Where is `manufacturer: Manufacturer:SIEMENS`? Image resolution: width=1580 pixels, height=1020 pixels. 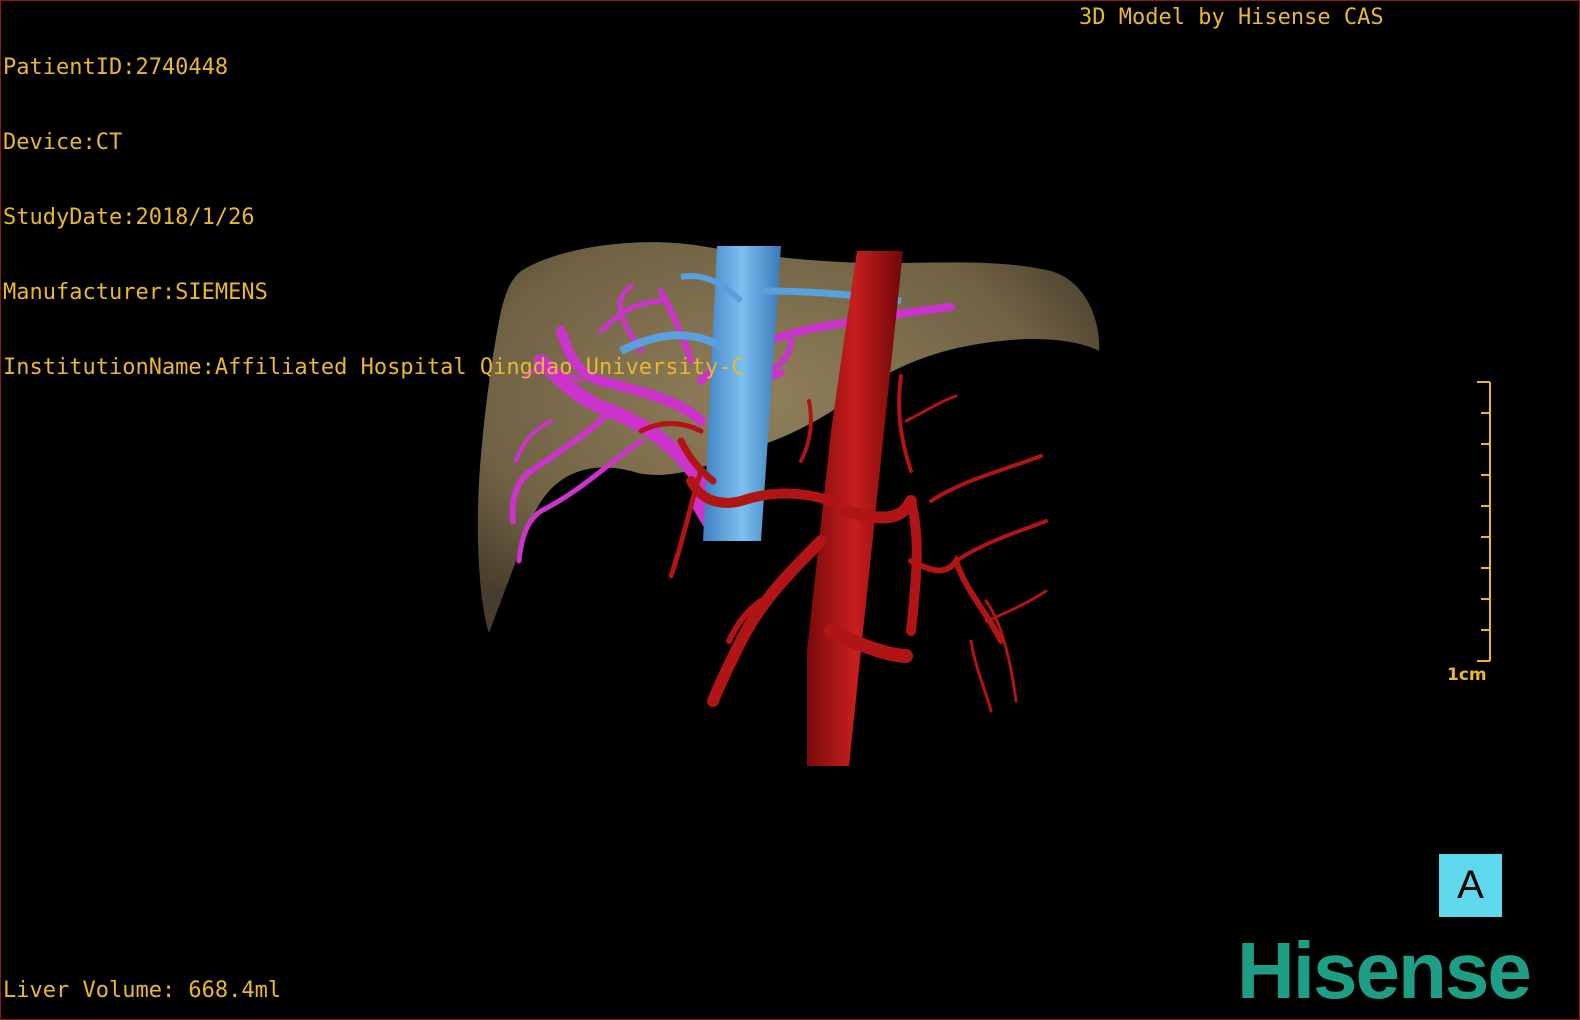 manufacturer: Manufacturer:SIEMENS is located at coordinates (135, 292).